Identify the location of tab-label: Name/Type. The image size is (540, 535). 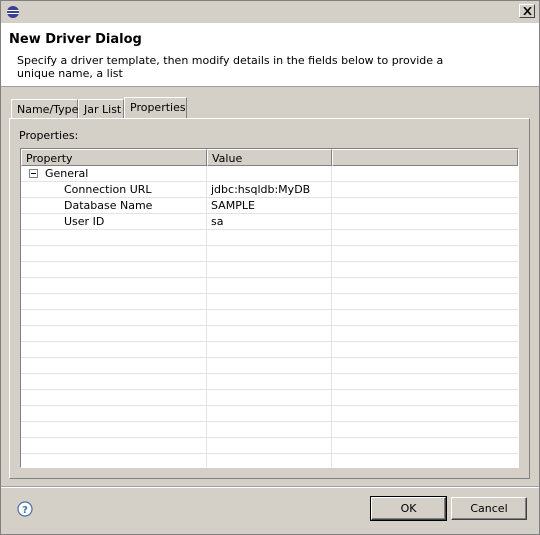
(48, 109).